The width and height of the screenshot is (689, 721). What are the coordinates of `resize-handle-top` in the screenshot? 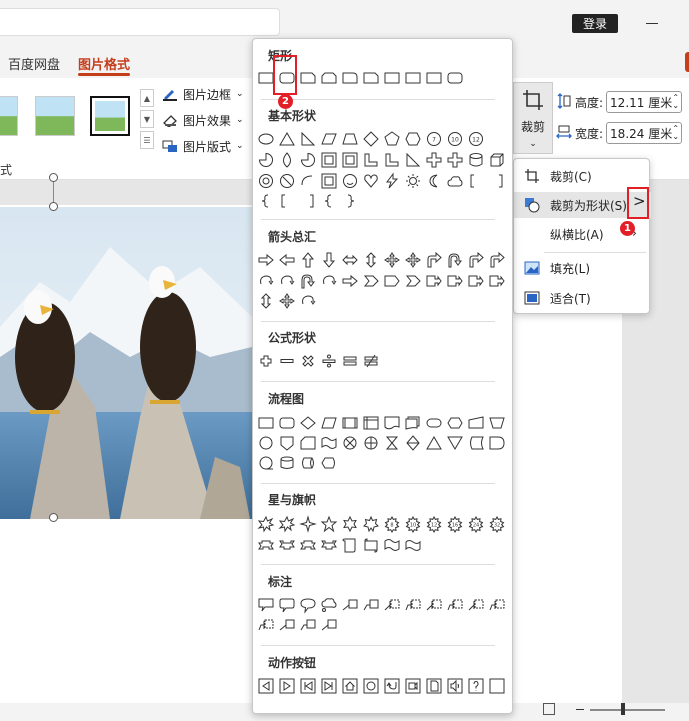 It's located at (53, 206).